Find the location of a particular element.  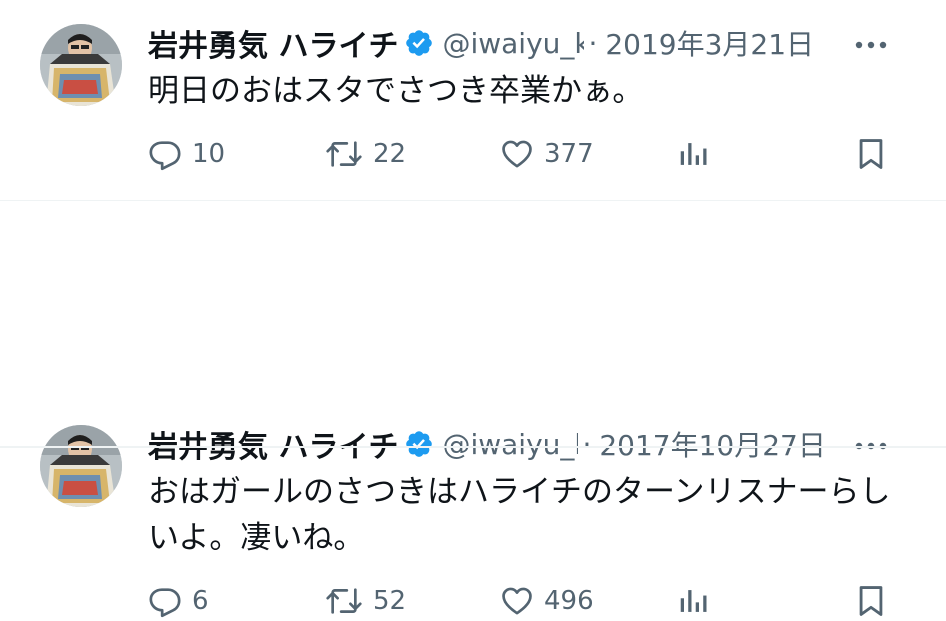

retweet-button: 52 is located at coordinates (365, 601).